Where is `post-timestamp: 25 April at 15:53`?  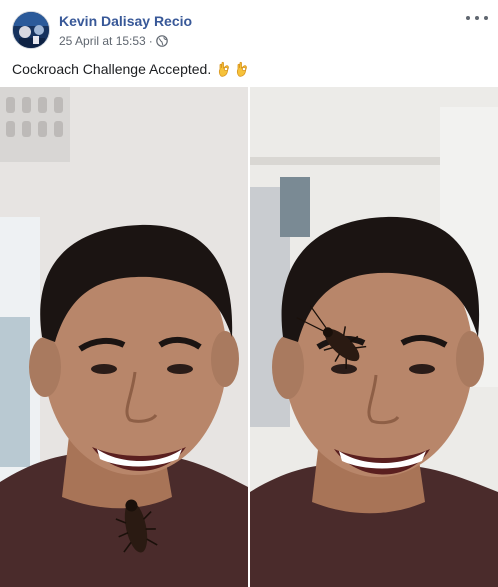
post-timestamp: 25 April at 15:53 is located at coordinates (102, 41).